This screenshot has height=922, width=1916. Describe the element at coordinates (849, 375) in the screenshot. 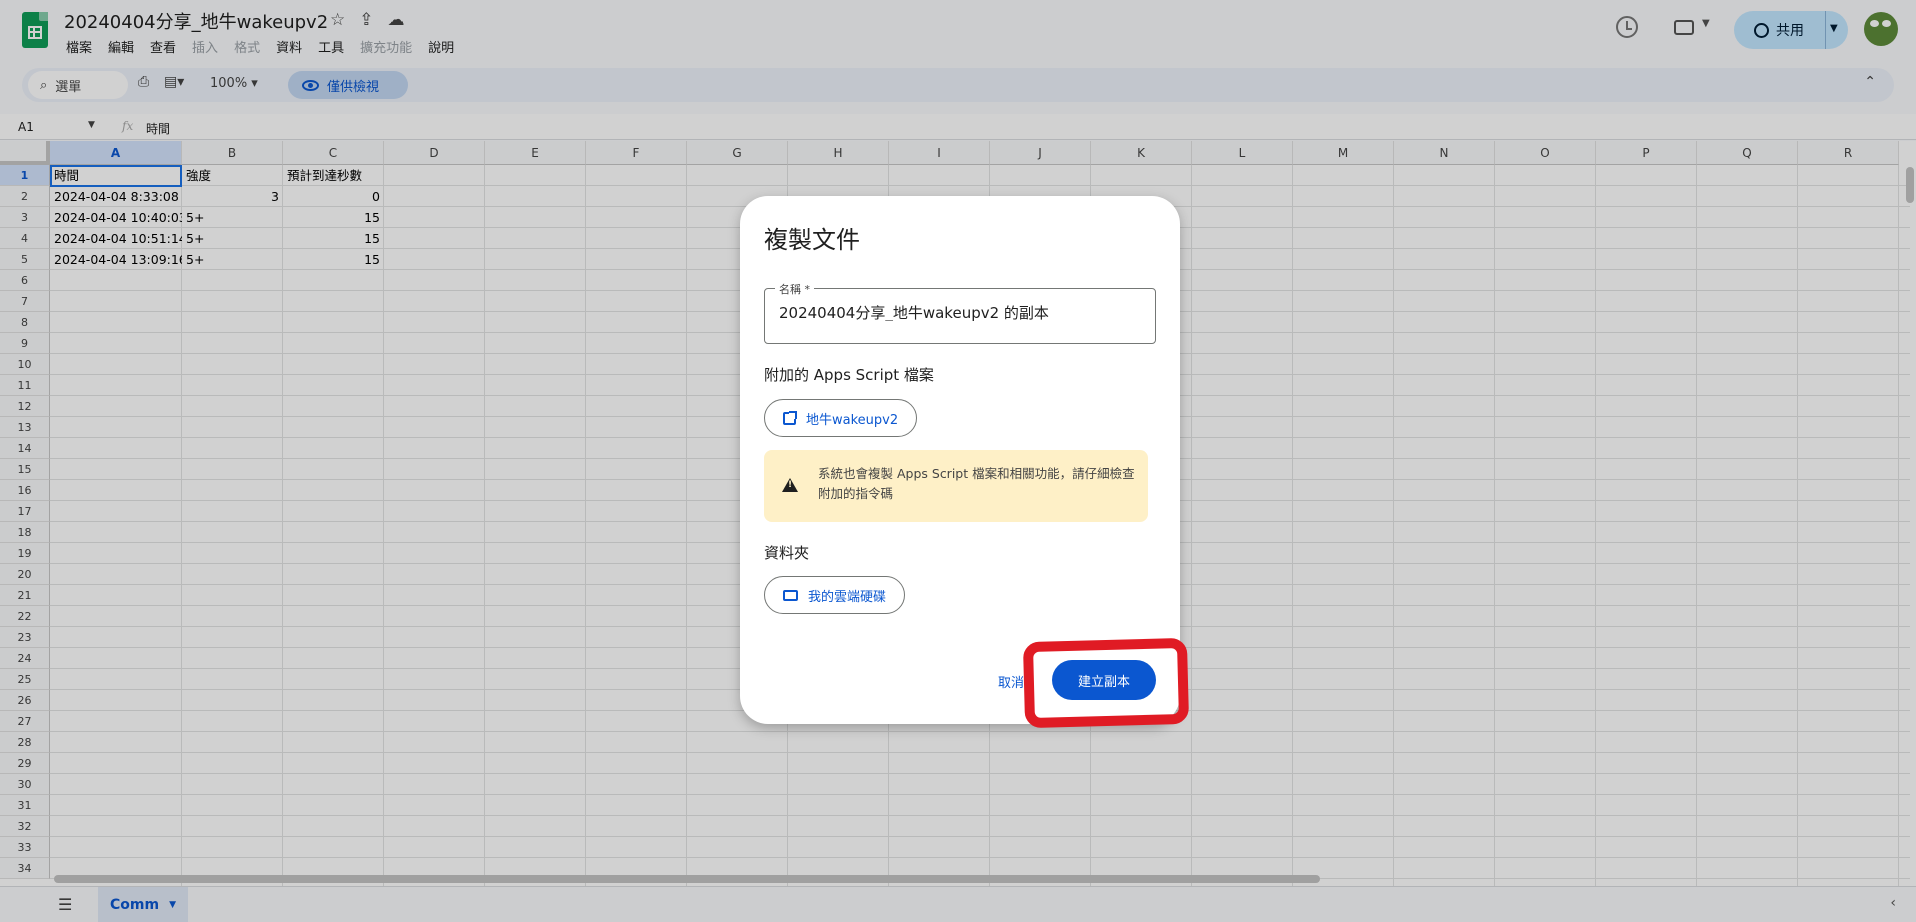

I see `apps-script-label: 附加的 Apps Script 檔案` at that location.